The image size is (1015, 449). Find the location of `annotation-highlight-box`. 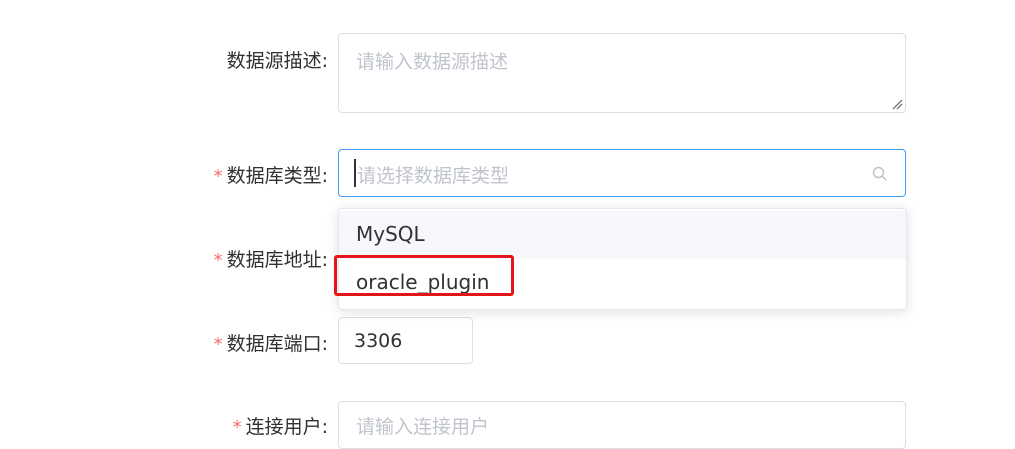

annotation-highlight-box is located at coordinates (424, 275).